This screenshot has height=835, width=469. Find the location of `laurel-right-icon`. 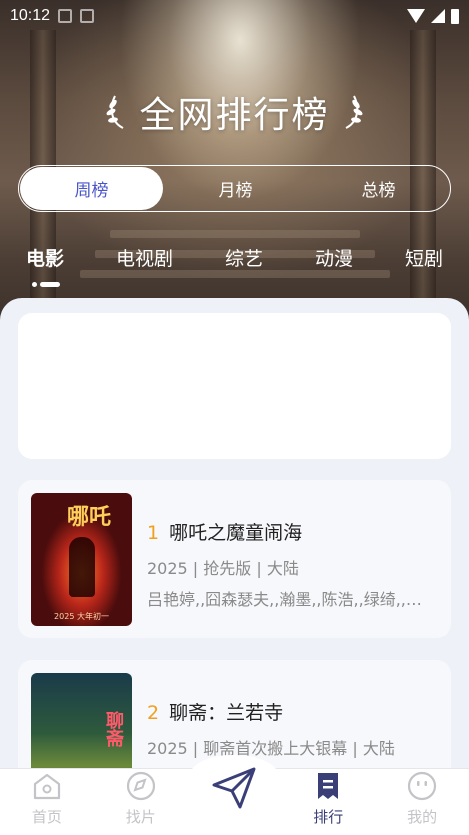

laurel-right-icon is located at coordinates (353, 112).